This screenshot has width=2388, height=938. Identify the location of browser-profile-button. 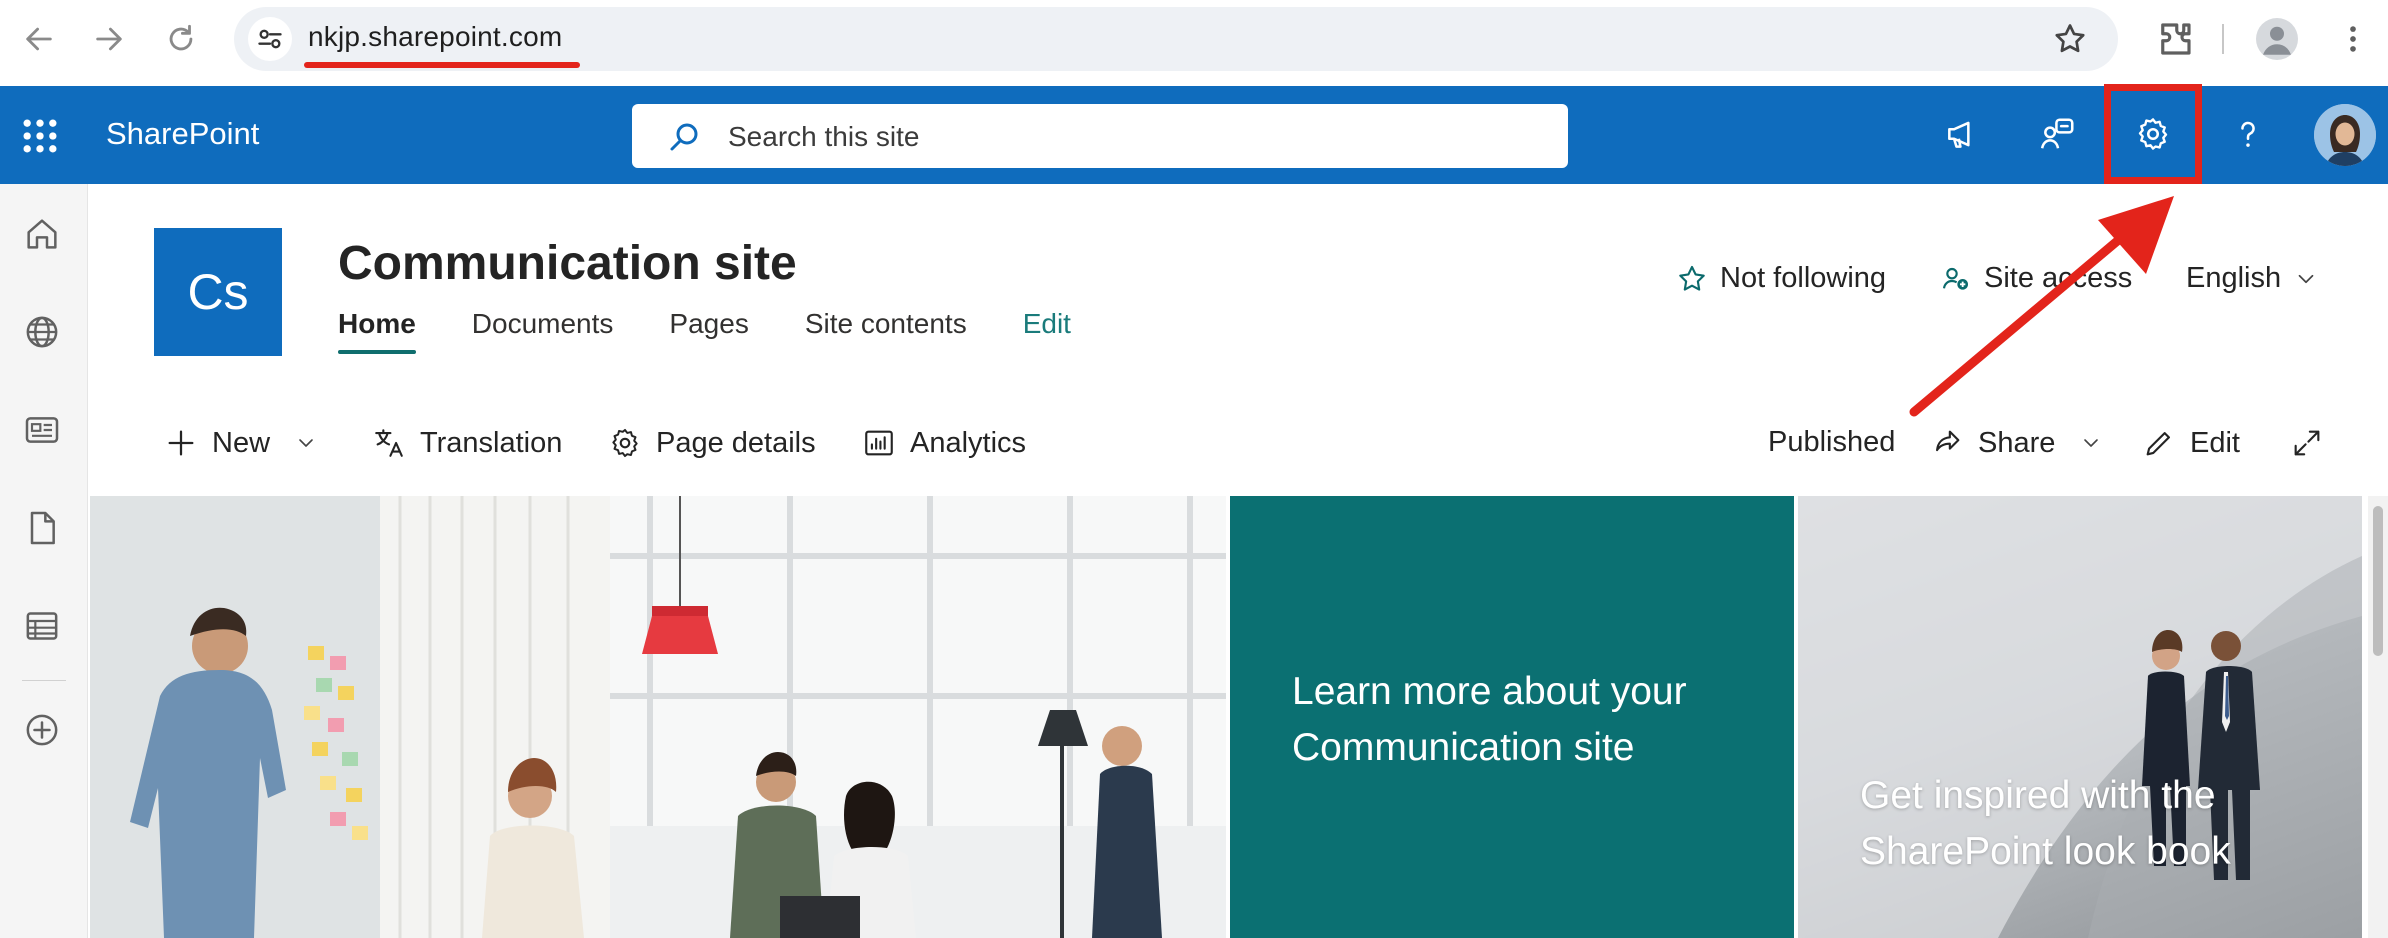
(2277, 39).